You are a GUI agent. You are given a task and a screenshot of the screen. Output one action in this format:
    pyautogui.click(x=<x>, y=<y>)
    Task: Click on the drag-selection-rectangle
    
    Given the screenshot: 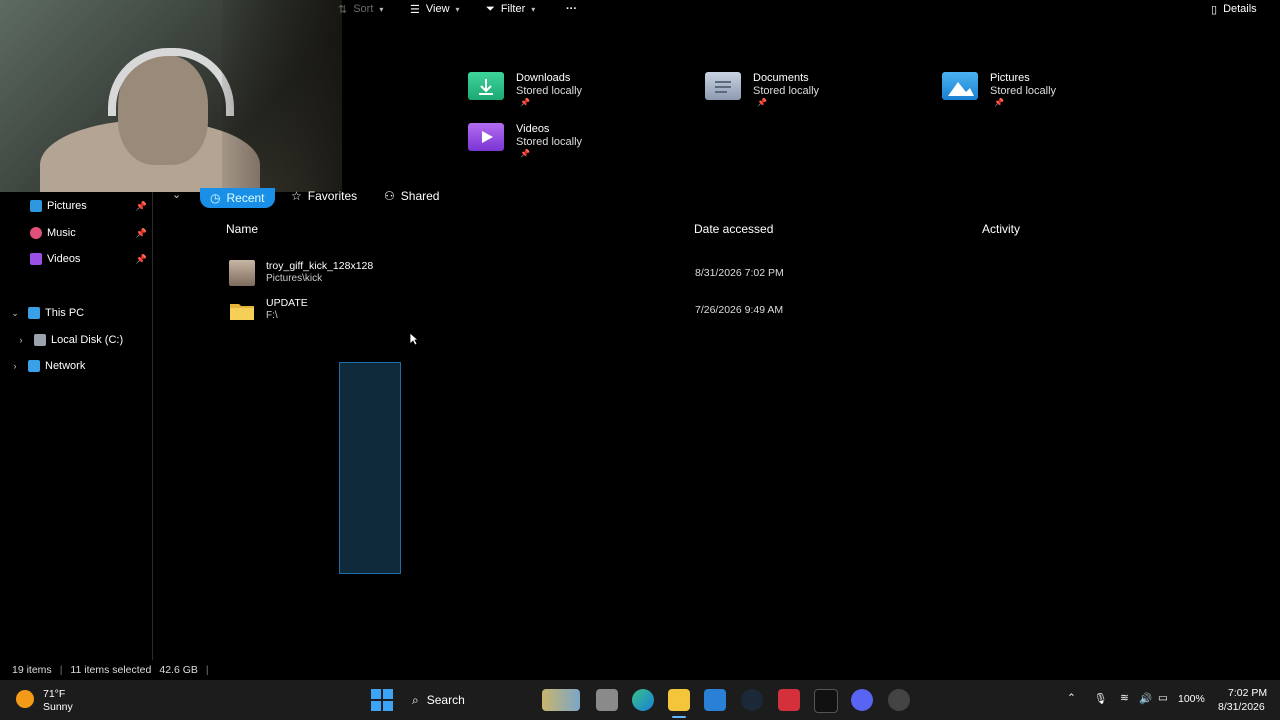 What is the action you would take?
    pyautogui.click(x=370, y=468)
    